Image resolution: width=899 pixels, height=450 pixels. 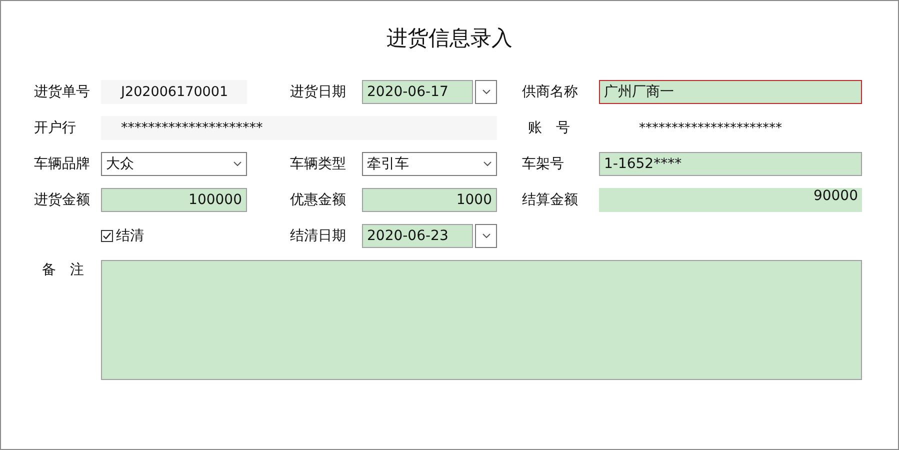 What do you see at coordinates (62, 270) in the screenshot?
I see `field-label: 备 注` at bounding box center [62, 270].